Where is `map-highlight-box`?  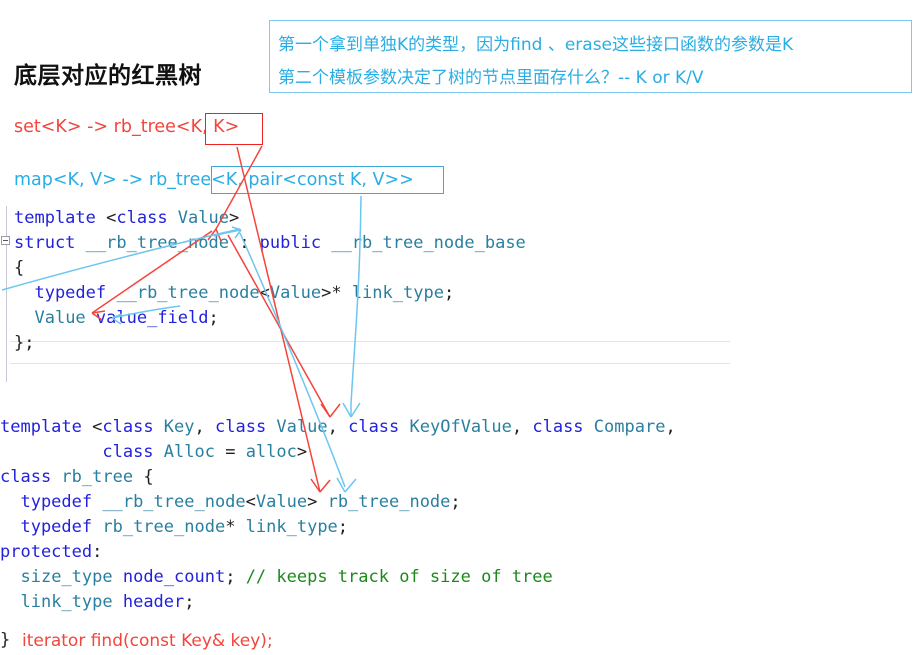 map-highlight-box is located at coordinates (327, 180).